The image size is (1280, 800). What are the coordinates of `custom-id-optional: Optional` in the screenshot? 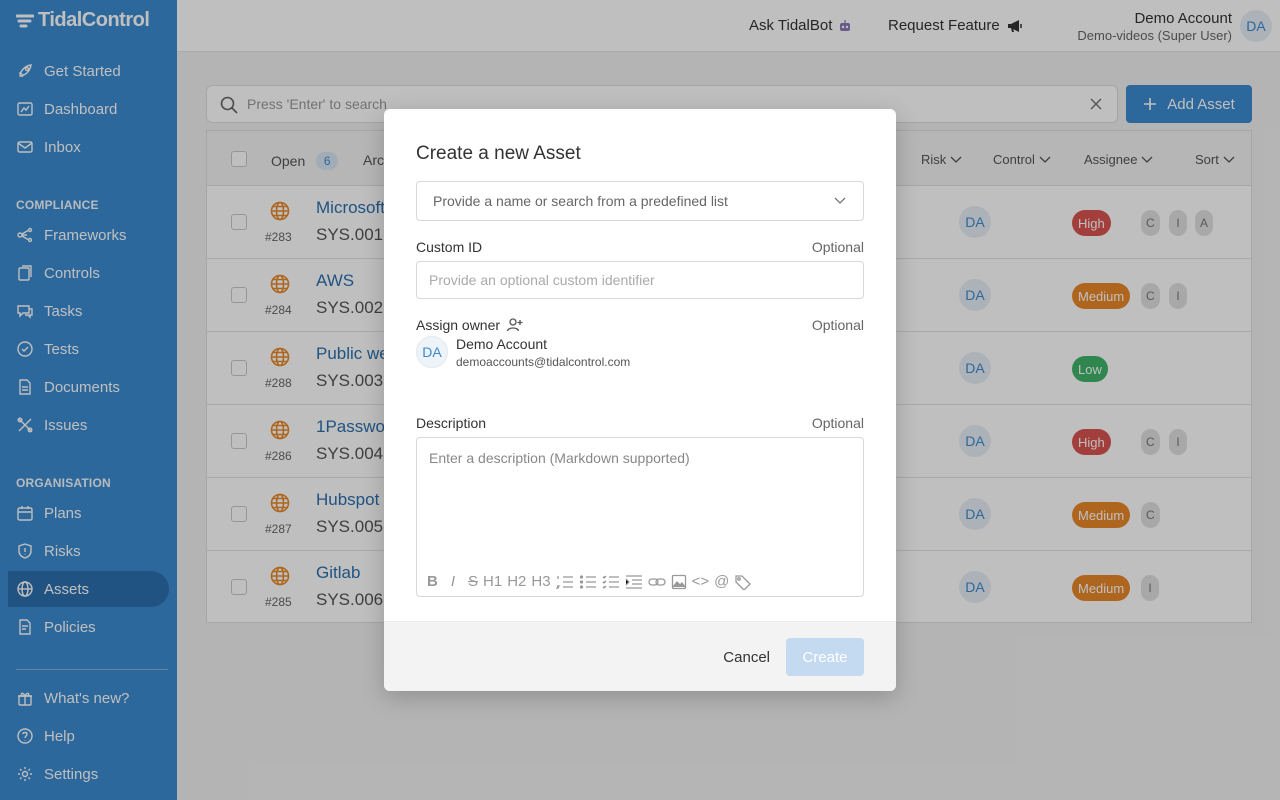 It's located at (837, 247).